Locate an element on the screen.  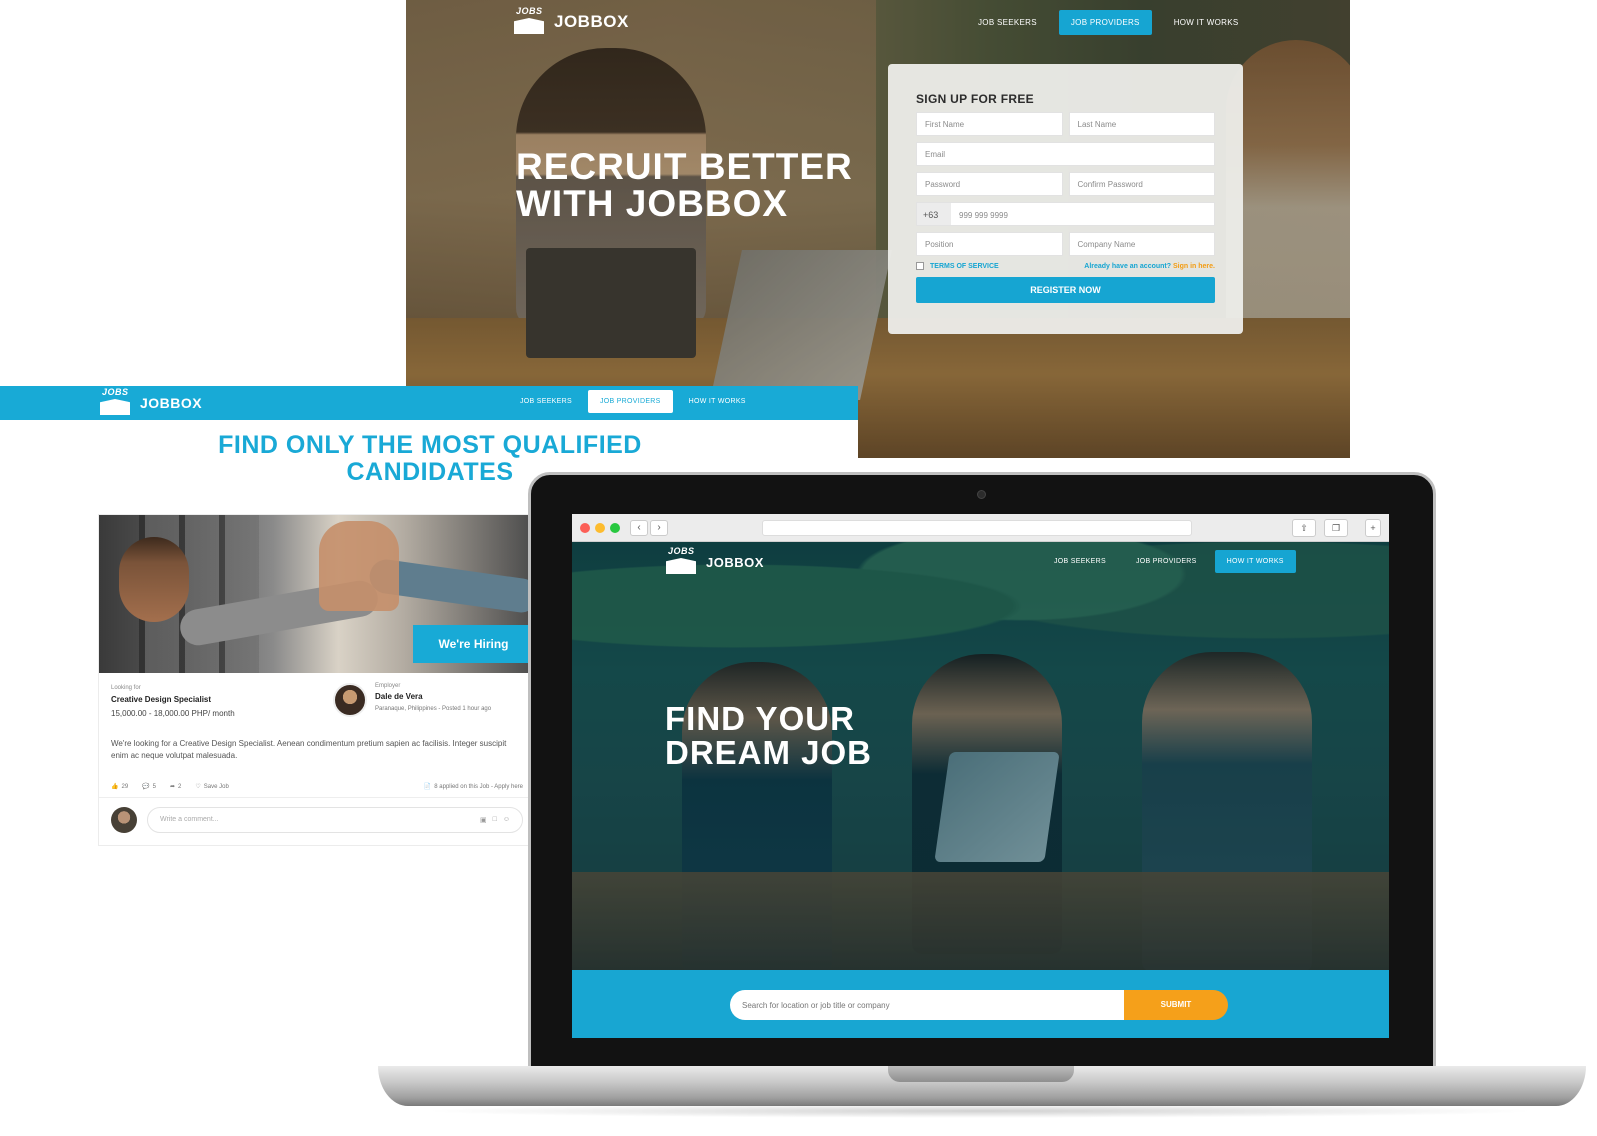
close-window-button is located at coordinates (585, 528).